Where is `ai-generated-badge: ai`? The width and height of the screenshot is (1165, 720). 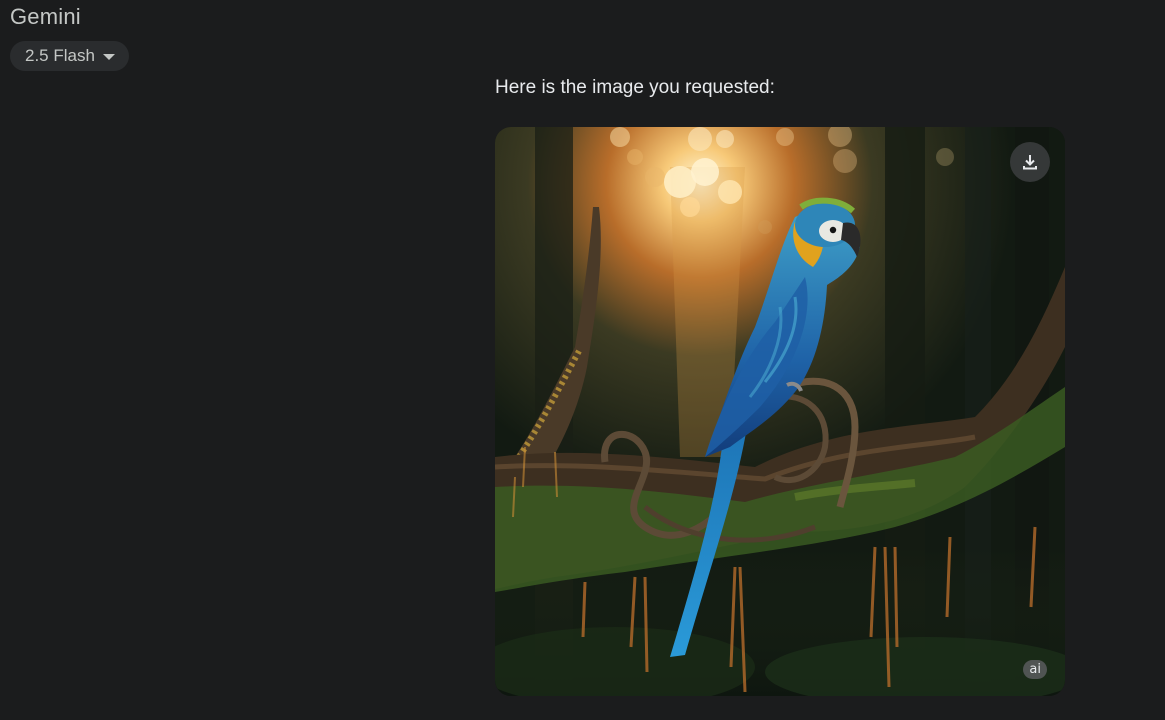
ai-generated-badge: ai is located at coordinates (1035, 669).